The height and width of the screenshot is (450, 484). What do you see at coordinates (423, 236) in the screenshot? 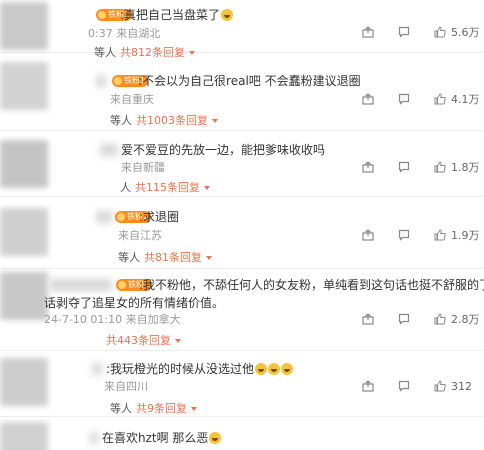
I see `comment-actions: 1.9万` at bounding box center [423, 236].